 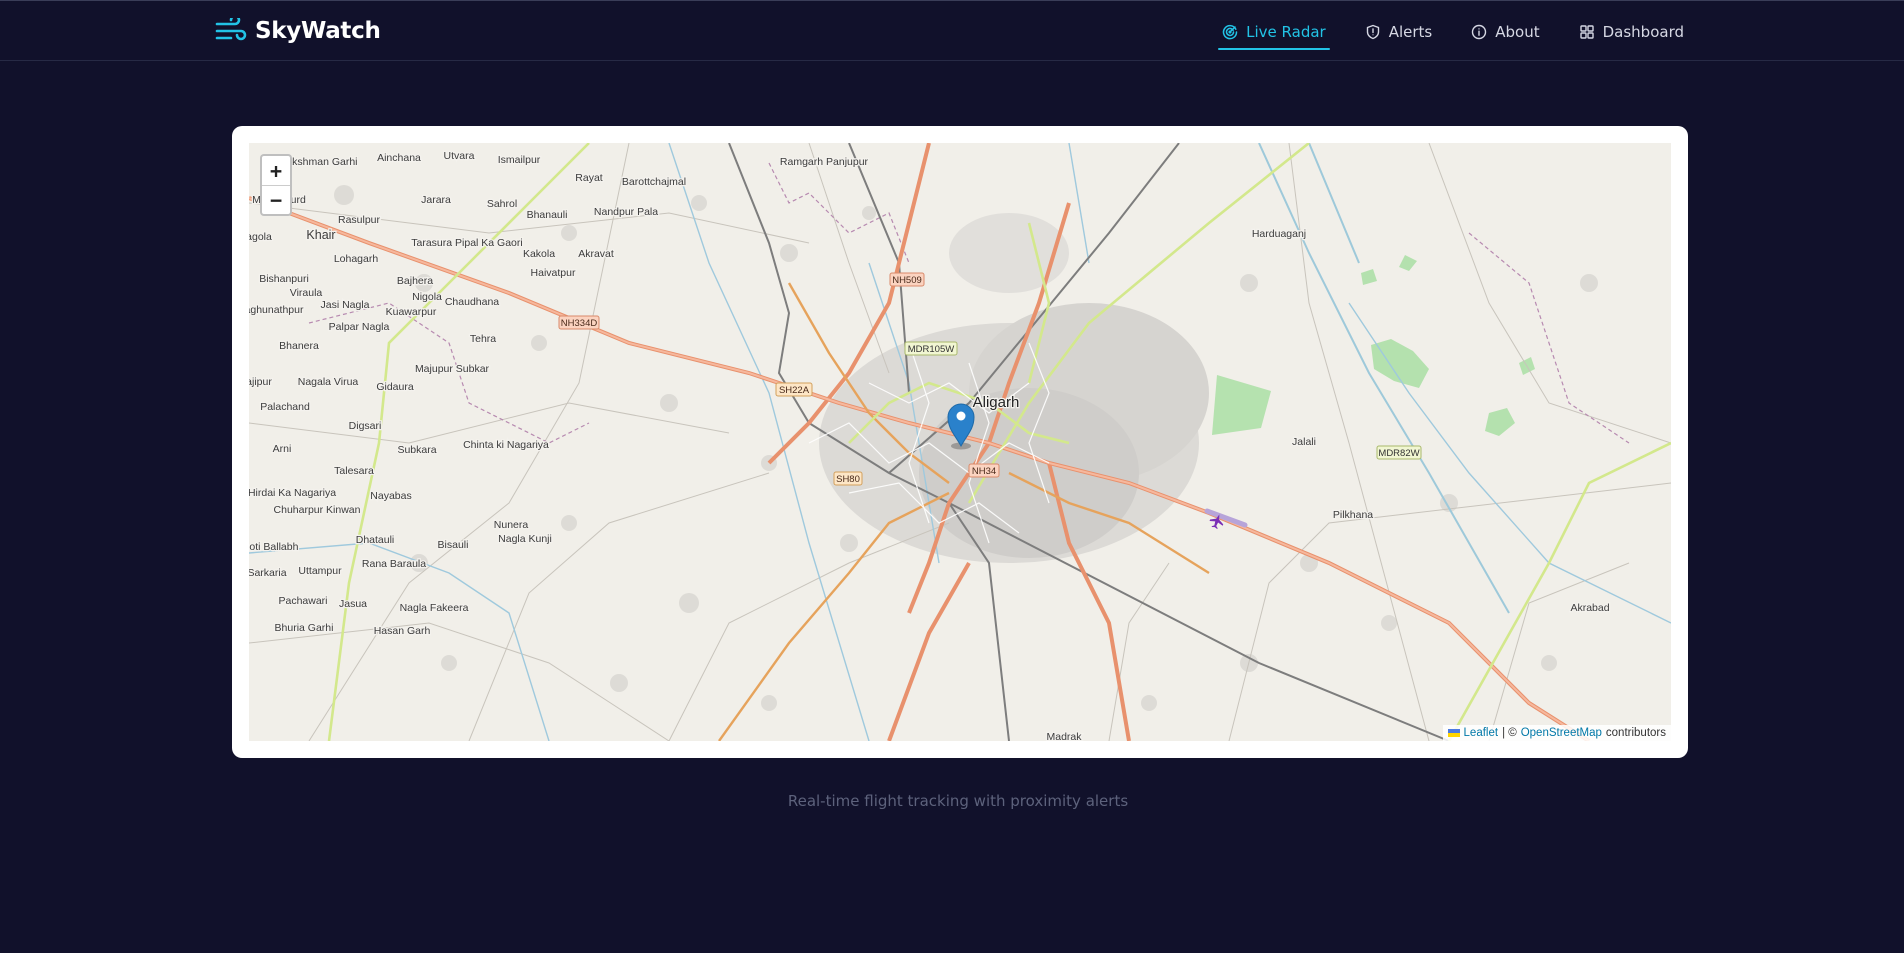 What do you see at coordinates (299, 346) in the screenshot?
I see `place-label: Bhanera` at bounding box center [299, 346].